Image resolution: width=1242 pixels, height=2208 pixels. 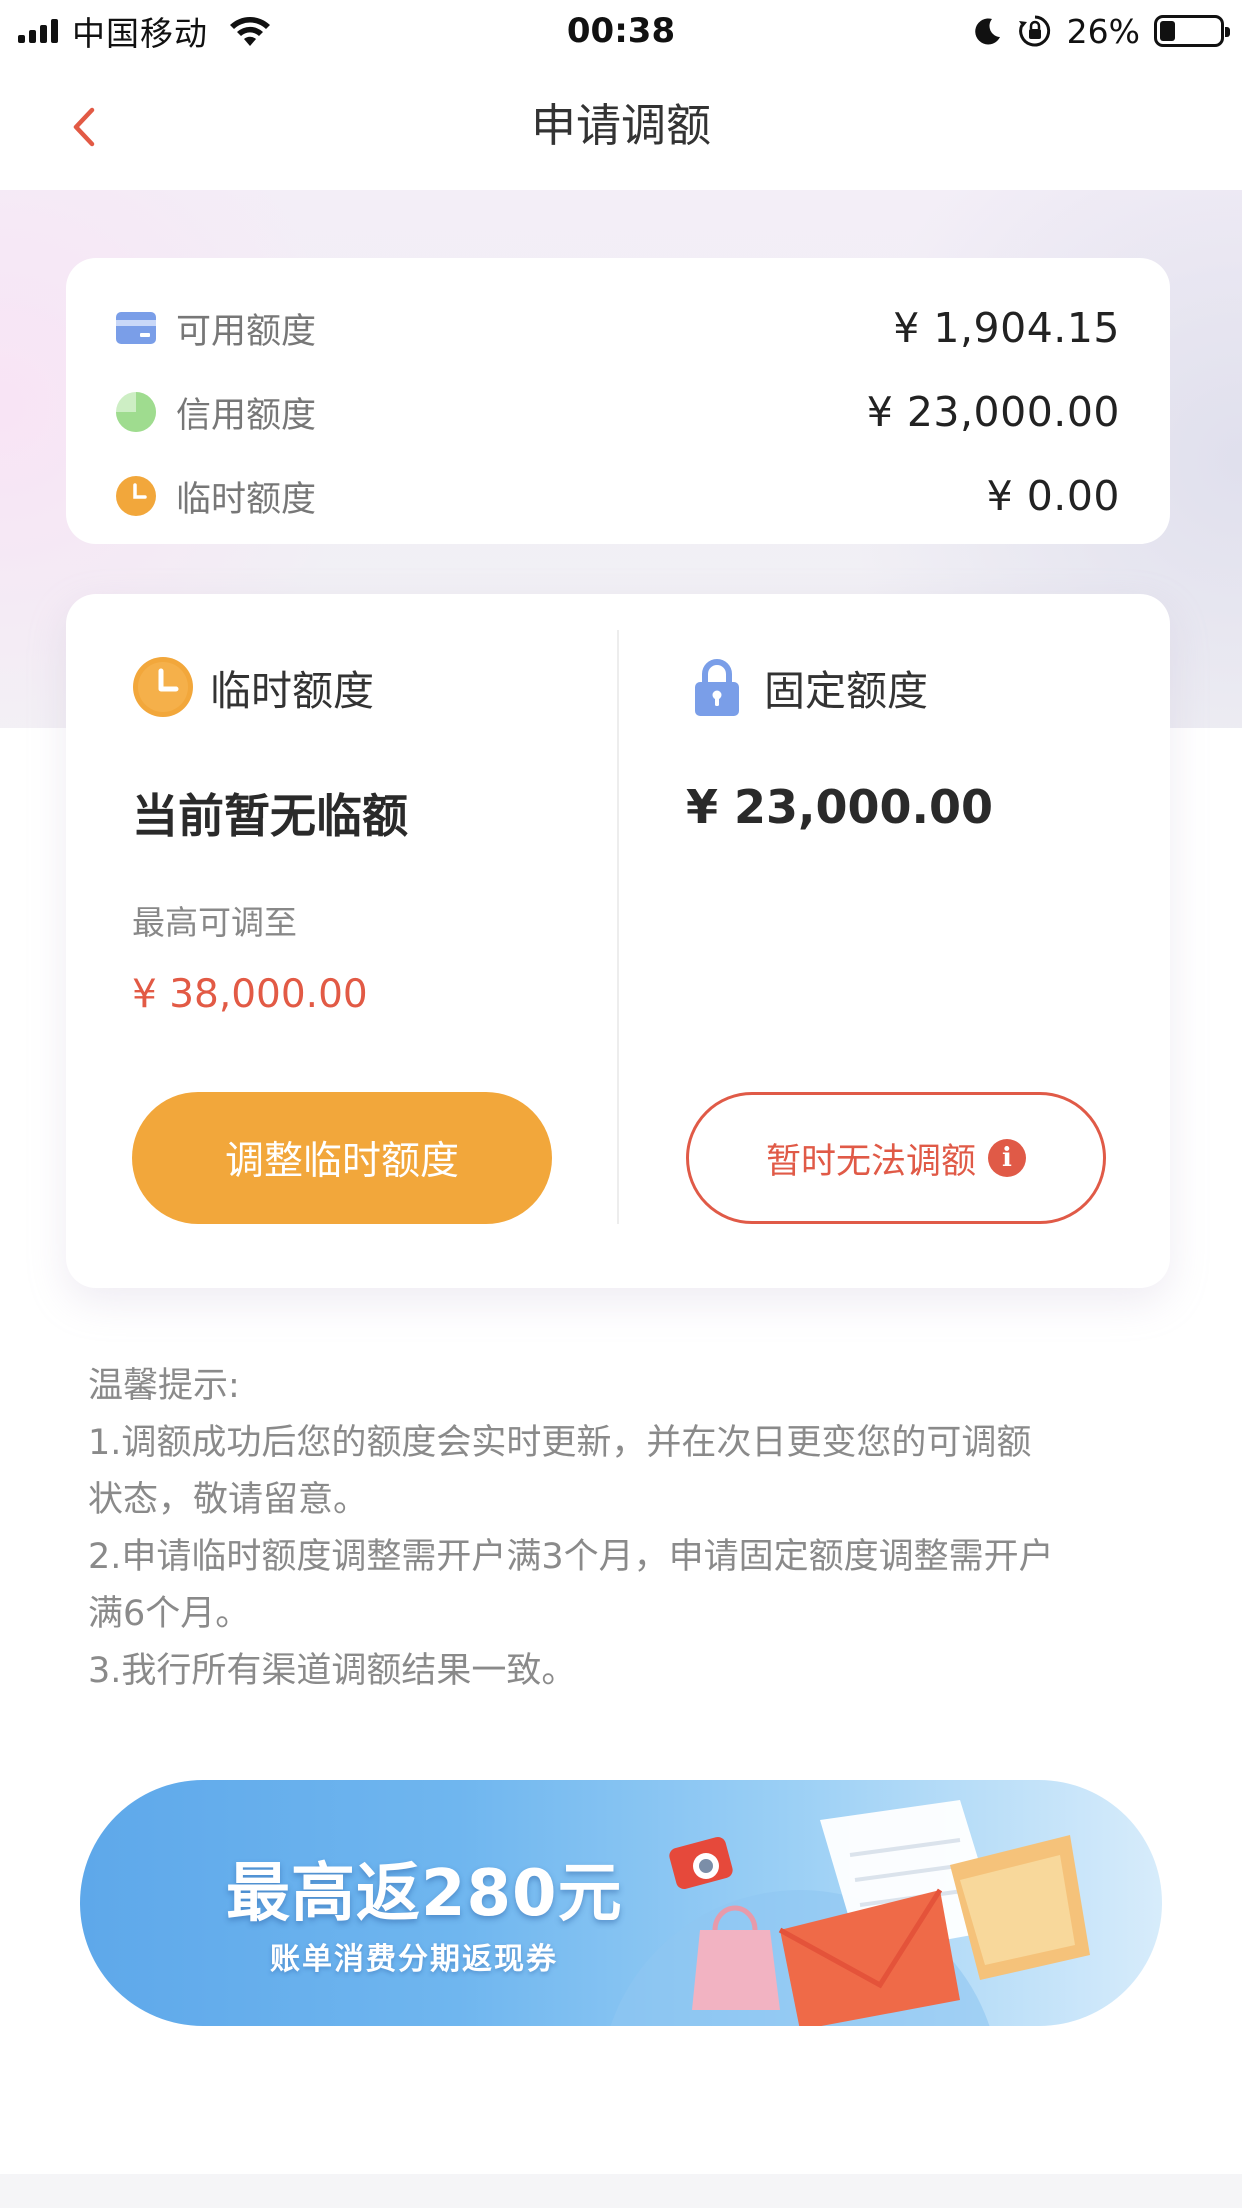 I want to click on credit-card-icon, so click(x=136, y=328).